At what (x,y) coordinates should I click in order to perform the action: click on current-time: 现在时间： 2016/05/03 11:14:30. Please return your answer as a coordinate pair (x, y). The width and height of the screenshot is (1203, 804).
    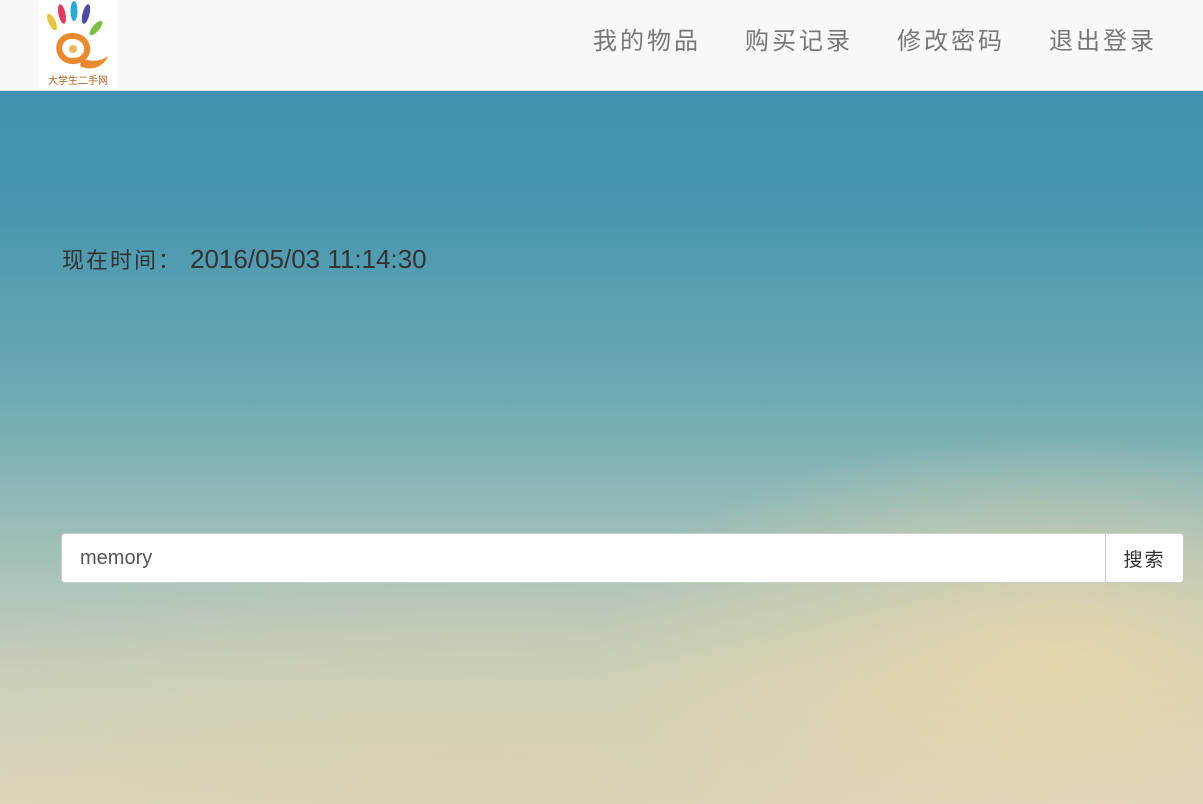
    Looking at the image, I should click on (244, 259).